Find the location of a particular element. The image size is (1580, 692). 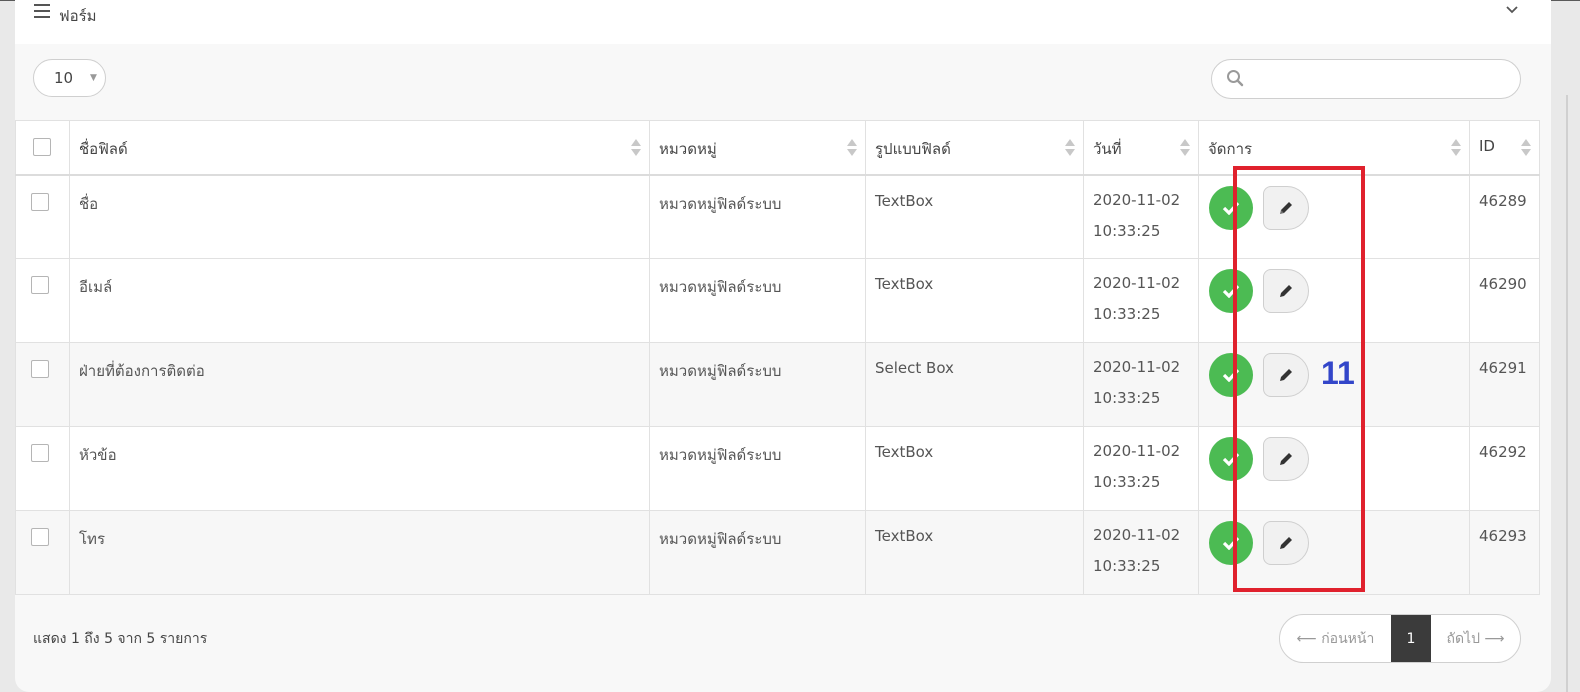

page-1-button: 1 is located at coordinates (1411, 638).